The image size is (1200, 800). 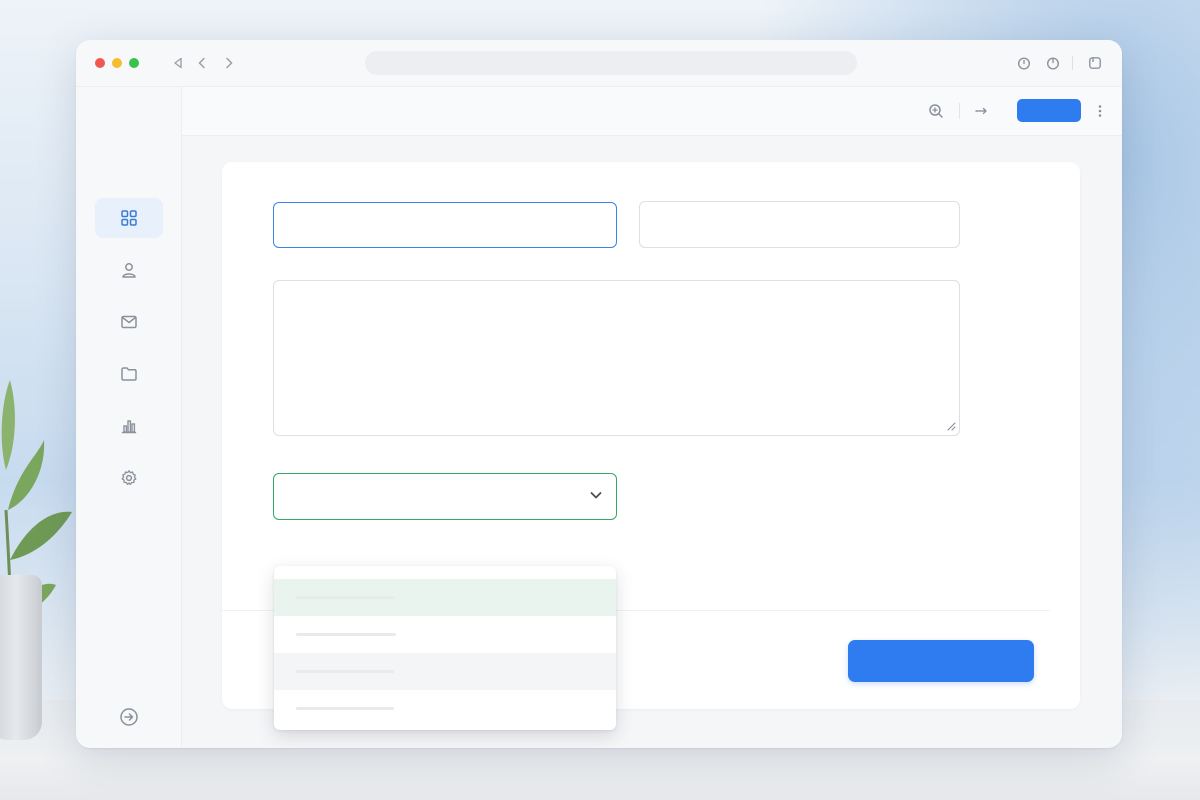 I want to click on mail-icon, so click(x=129, y=322).